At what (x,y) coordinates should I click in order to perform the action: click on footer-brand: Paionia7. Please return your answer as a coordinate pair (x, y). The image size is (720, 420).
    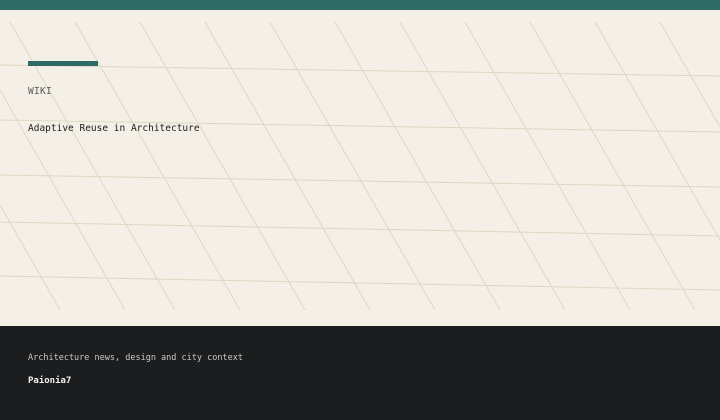
    Looking at the image, I should click on (49, 381).